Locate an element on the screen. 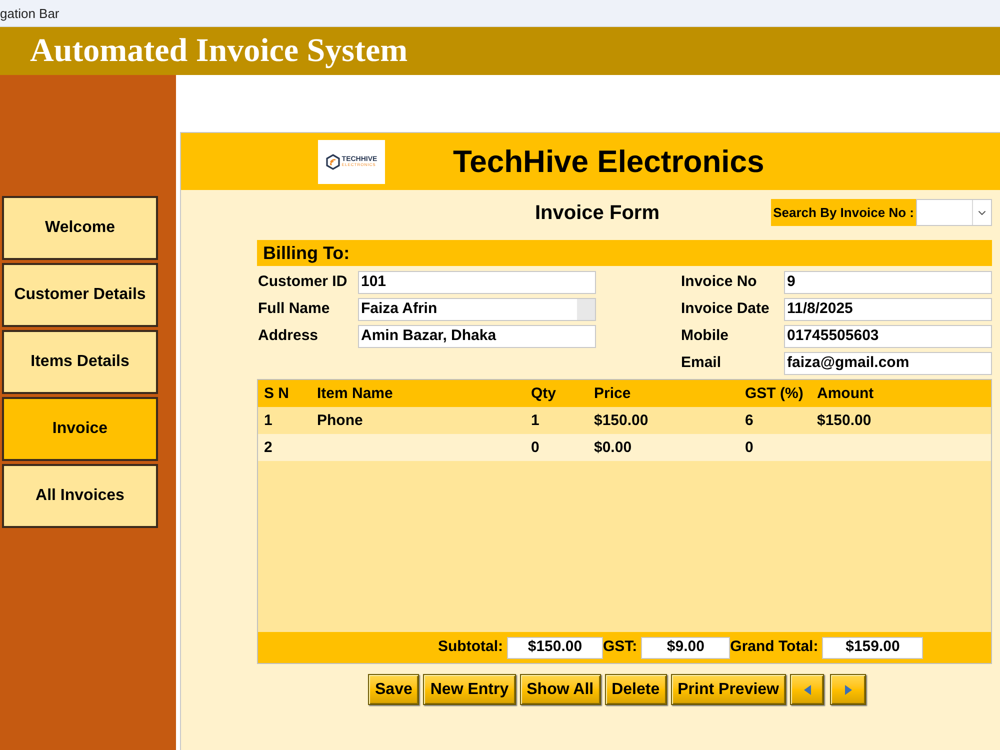 Image resolution: width=1000 pixels, height=750 pixels. input-field: 101 is located at coordinates (477, 282).